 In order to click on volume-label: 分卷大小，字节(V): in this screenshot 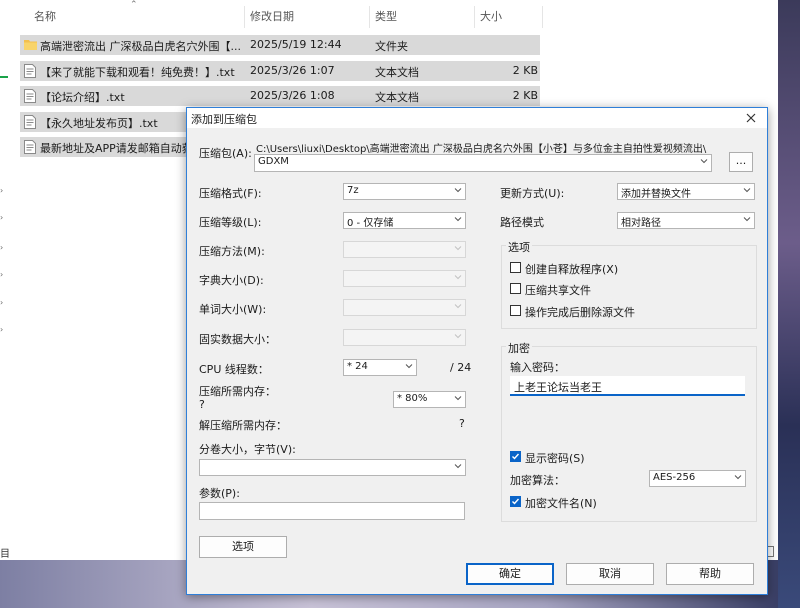, I will do `click(247, 449)`.